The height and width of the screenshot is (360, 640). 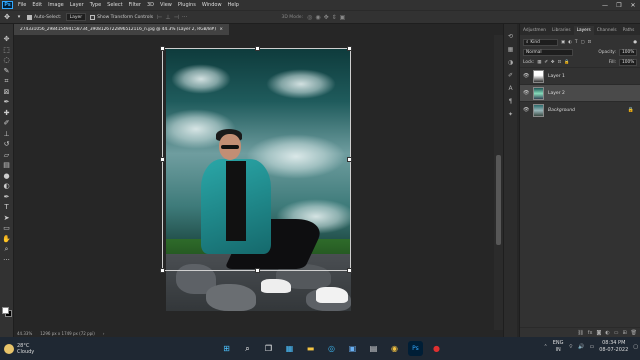 What do you see at coordinates (7, 218) in the screenshot?
I see `path-select-tool-icon: ➤` at bounding box center [7, 218].